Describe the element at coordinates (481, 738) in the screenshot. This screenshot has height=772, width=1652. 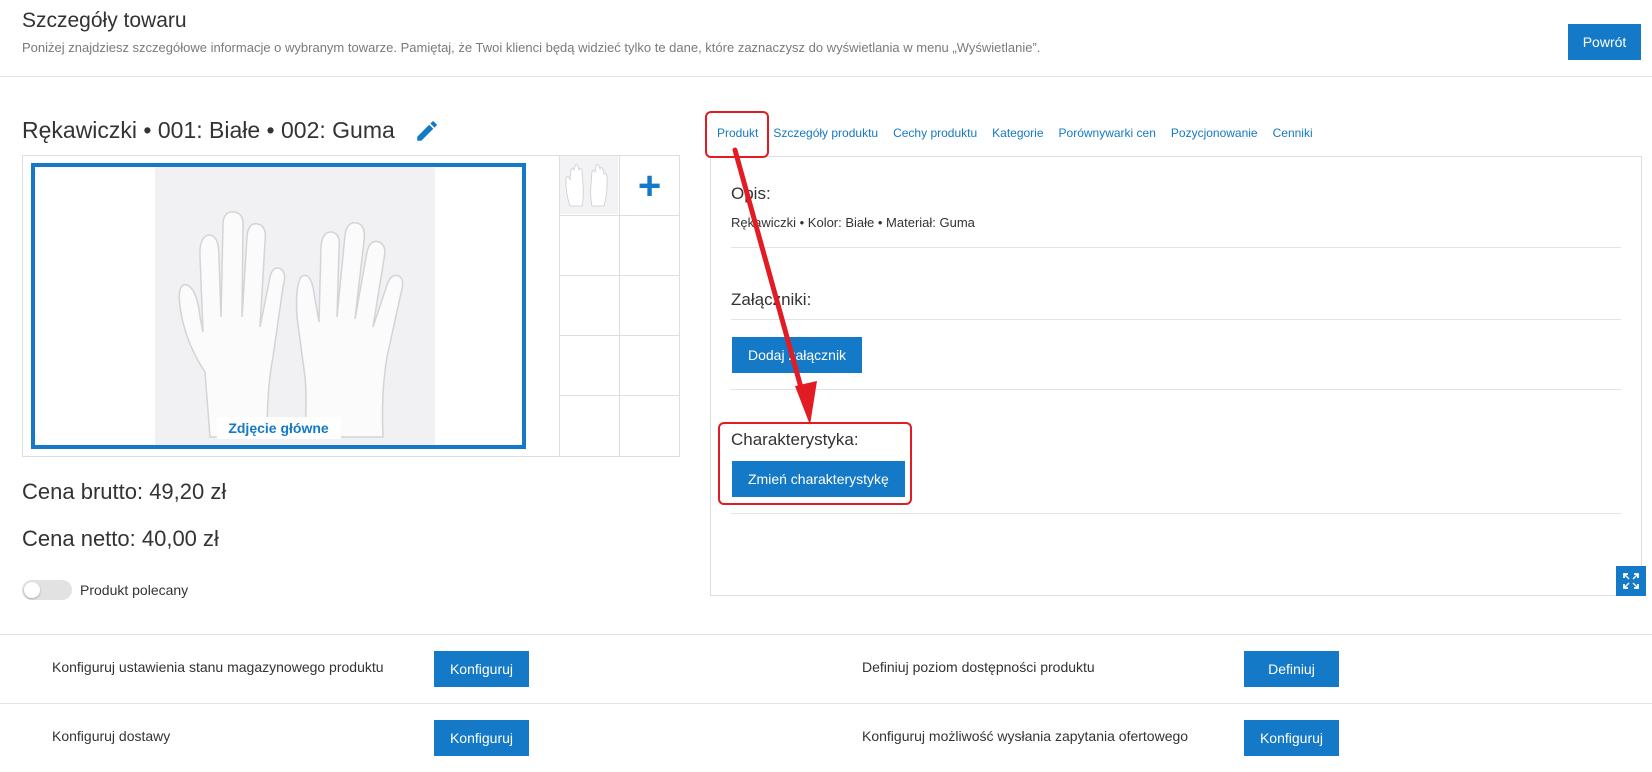
I see `delivery-config-button: Konfiguruj` at that location.